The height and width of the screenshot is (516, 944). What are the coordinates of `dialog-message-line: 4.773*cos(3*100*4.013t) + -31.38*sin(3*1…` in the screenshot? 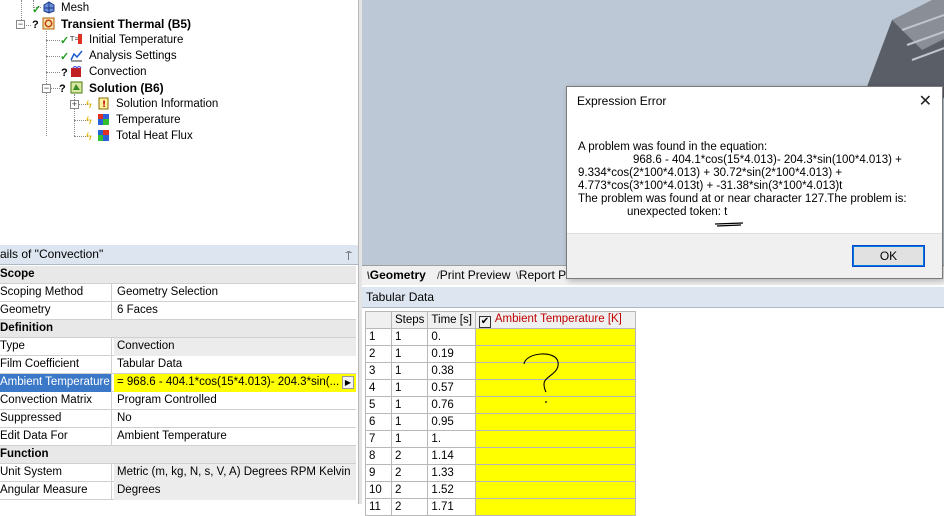 It's located at (710, 186).